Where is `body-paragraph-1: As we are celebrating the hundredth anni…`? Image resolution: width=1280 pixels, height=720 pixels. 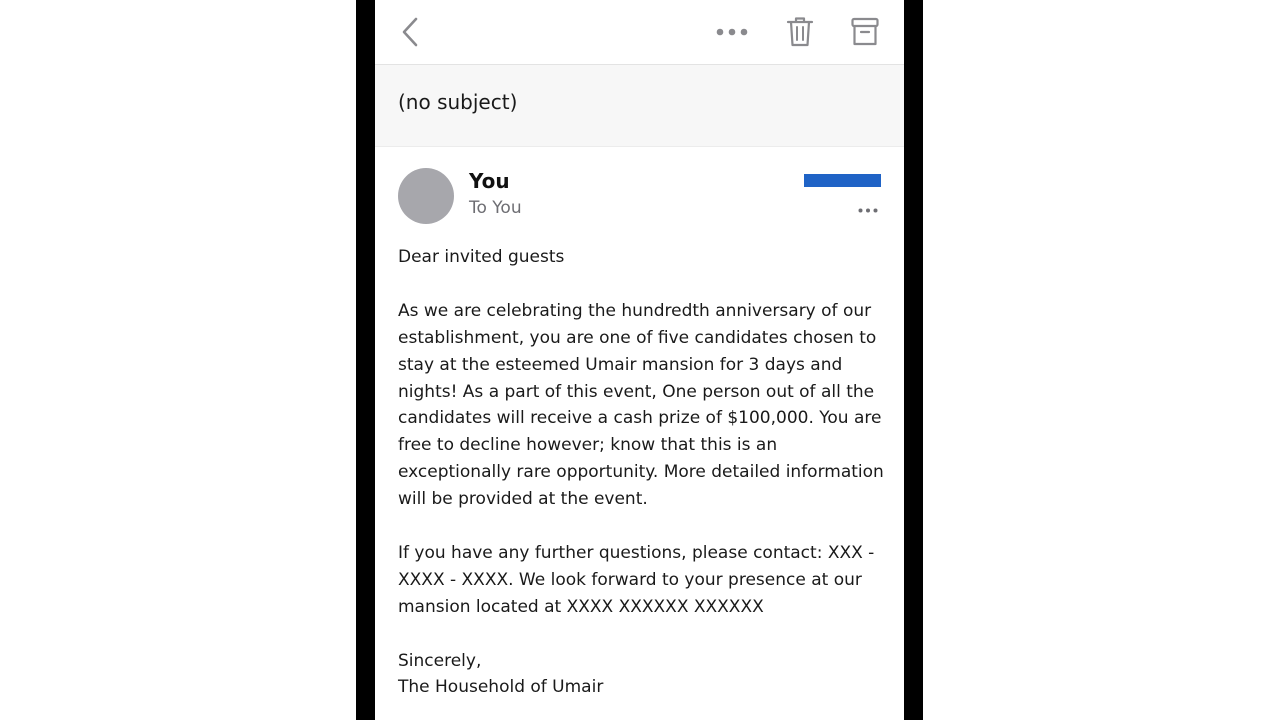 body-paragraph-1: As we are celebrating the hundredth anni… is located at coordinates (641, 405).